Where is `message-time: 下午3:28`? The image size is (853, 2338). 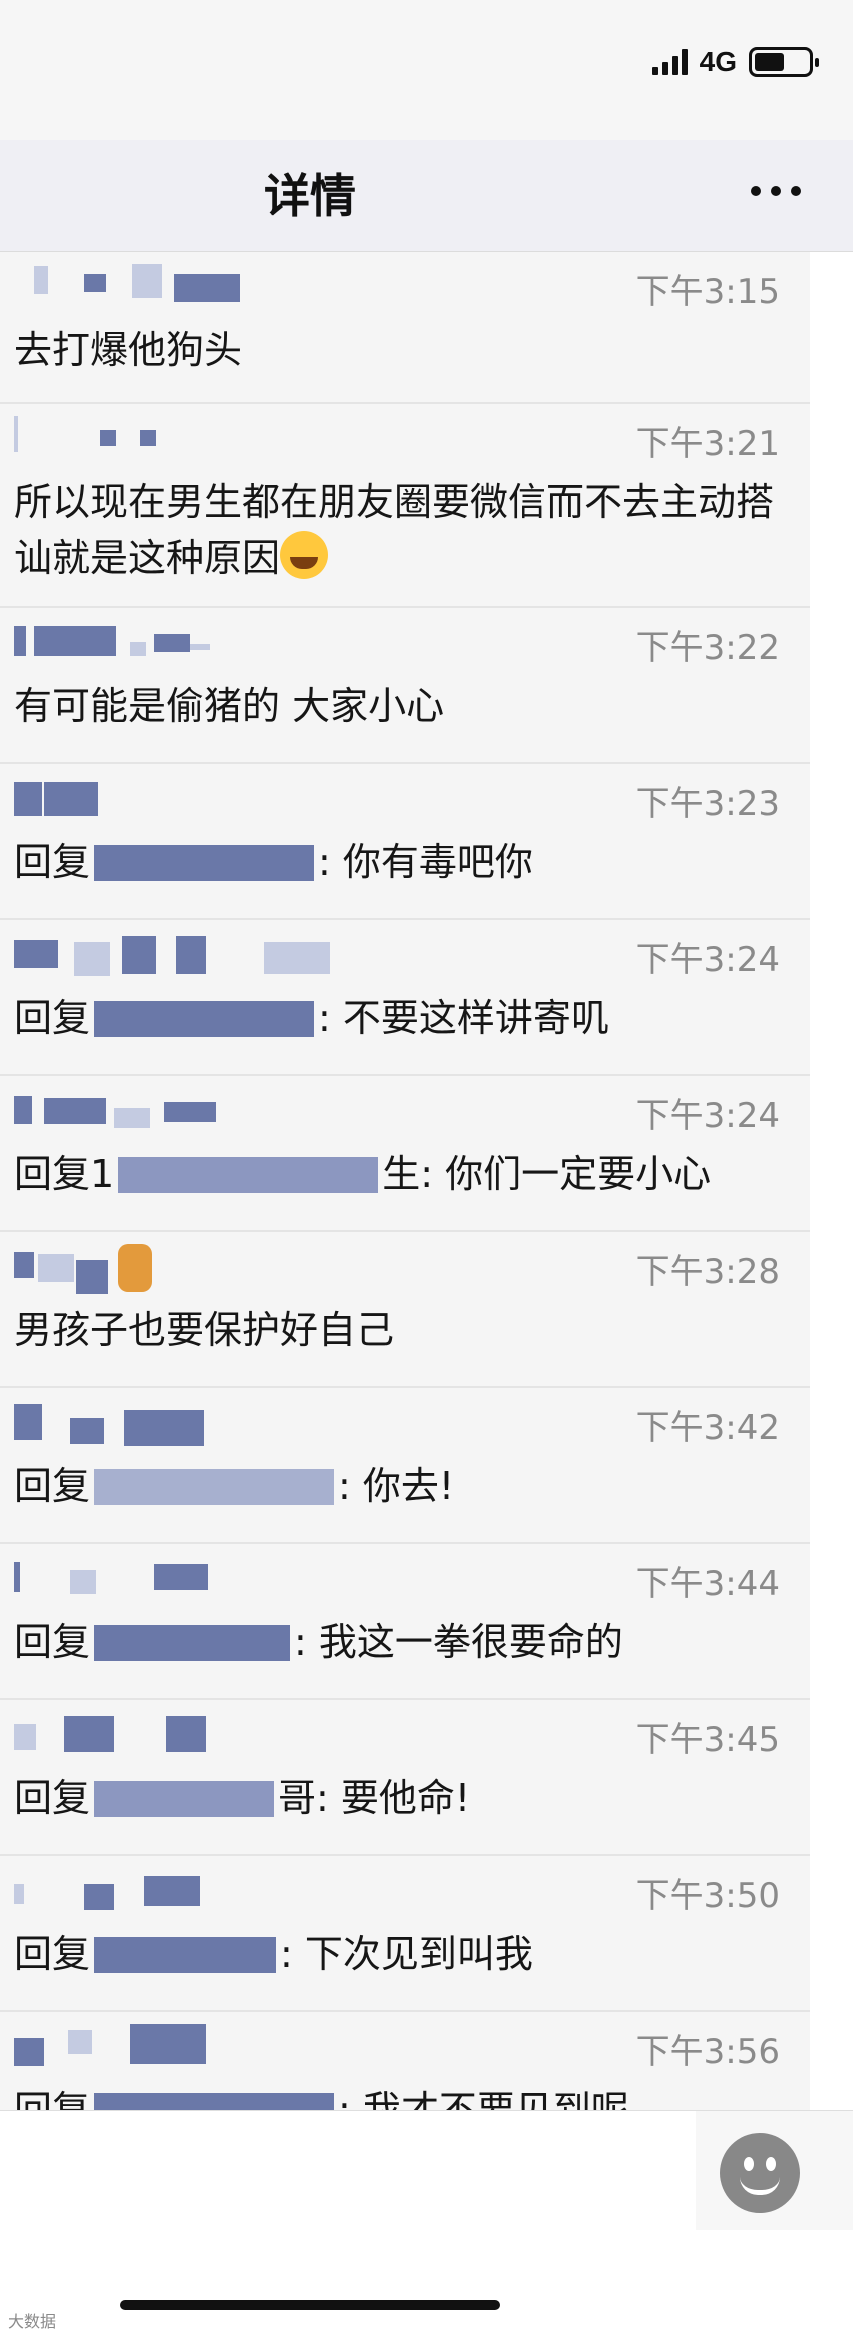
message-time: 下午3:28 is located at coordinates (707, 1272).